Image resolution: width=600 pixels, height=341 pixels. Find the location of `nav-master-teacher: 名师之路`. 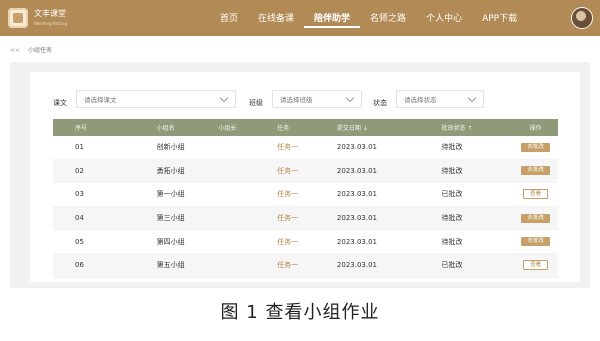

nav-master-teacher: 名师之路 is located at coordinates (388, 19).